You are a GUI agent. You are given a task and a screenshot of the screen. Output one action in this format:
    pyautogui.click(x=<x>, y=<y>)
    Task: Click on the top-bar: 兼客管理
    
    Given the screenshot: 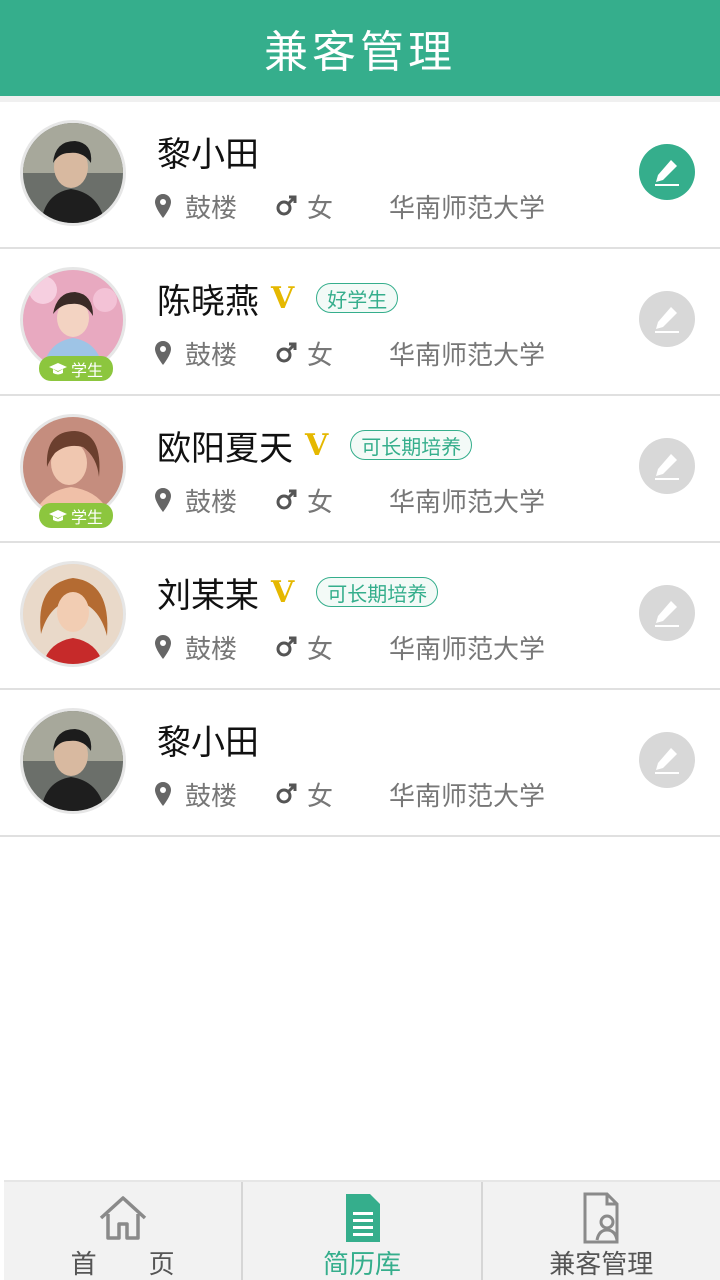 What is the action you would take?
    pyautogui.click(x=360, y=48)
    